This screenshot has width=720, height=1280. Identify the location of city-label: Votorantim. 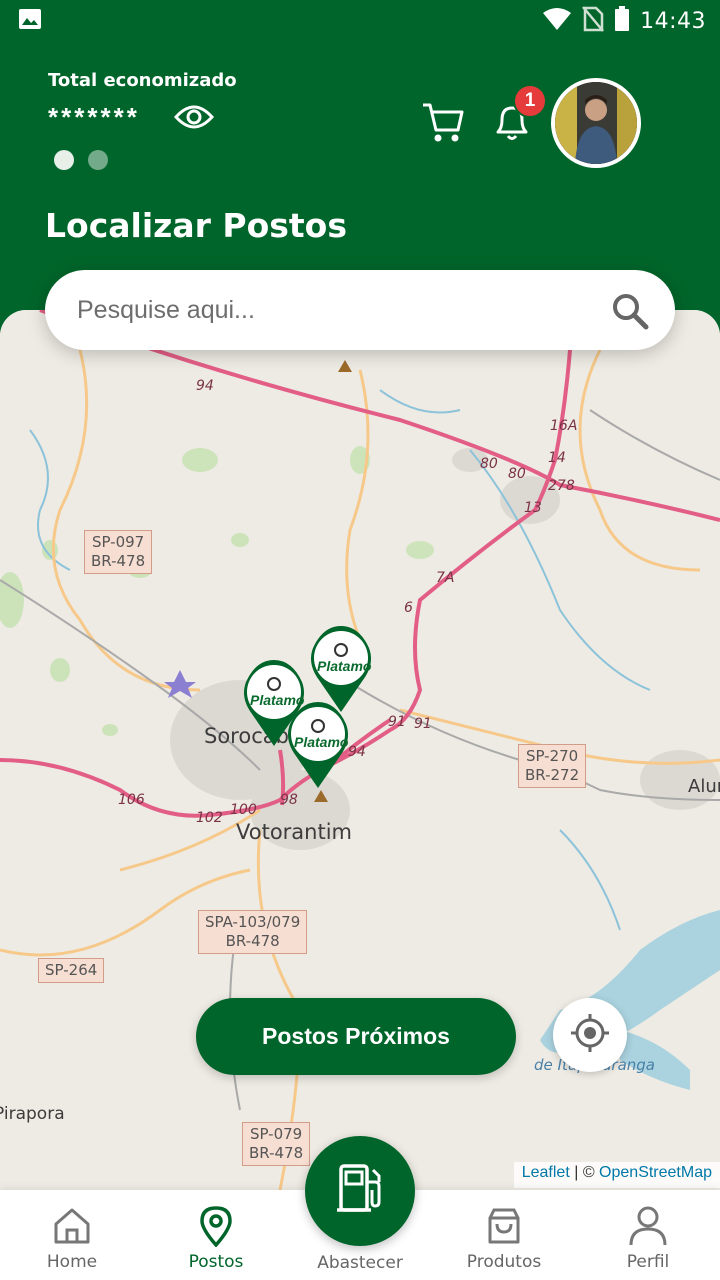
(294, 832).